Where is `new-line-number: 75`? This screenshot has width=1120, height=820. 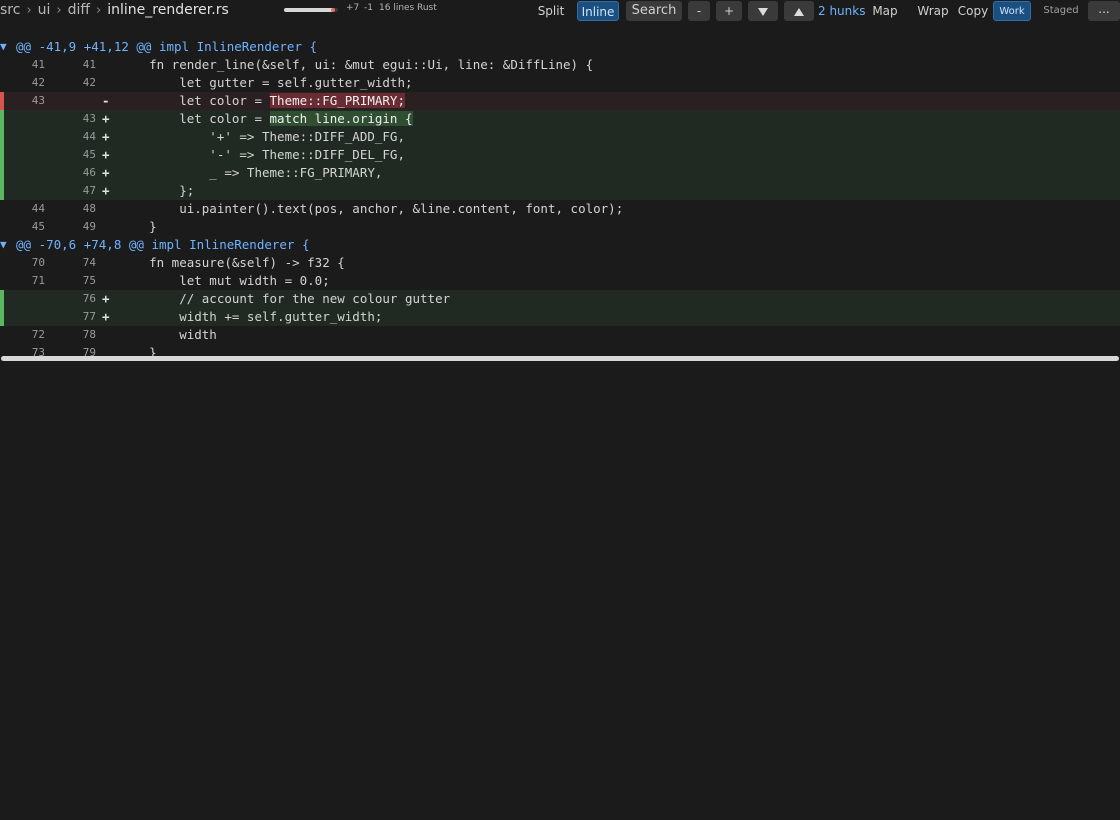 new-line-number: 75 is located at coordinates (89, 280).